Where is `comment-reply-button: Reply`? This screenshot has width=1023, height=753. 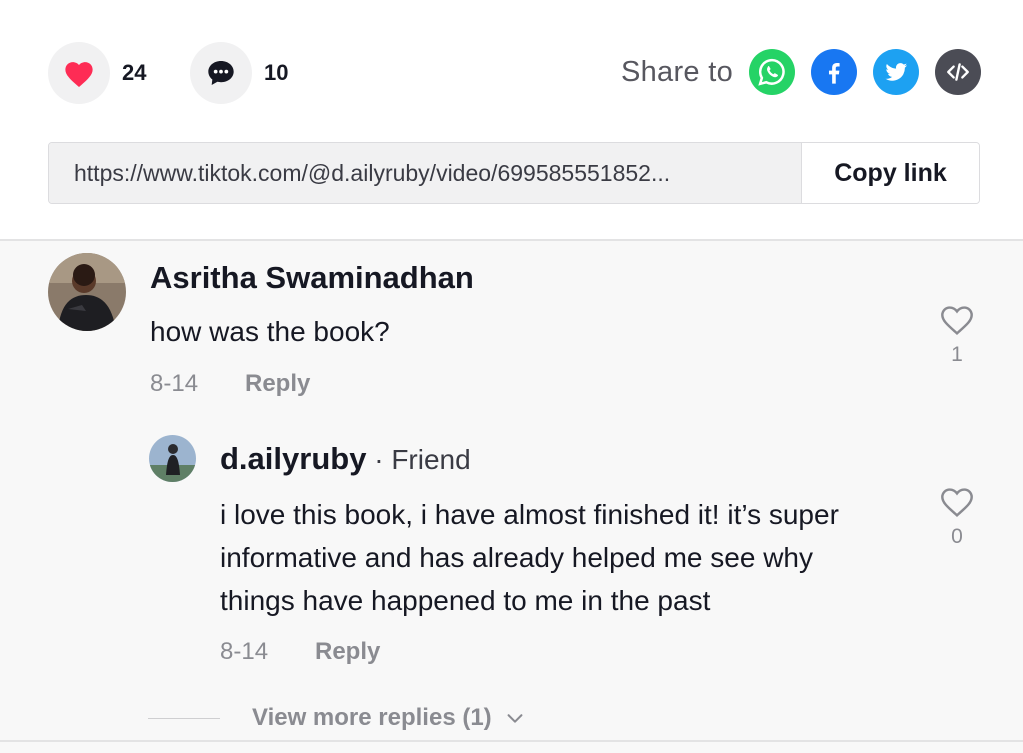 comment-reply-button: Reply is located at coordinates (277, 384).